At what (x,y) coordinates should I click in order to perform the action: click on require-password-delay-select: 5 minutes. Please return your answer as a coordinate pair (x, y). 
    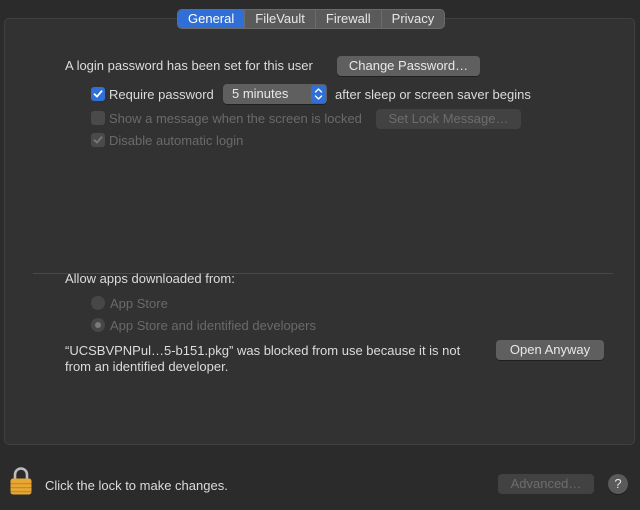
    Looking at the image, I should click on (275, 94).